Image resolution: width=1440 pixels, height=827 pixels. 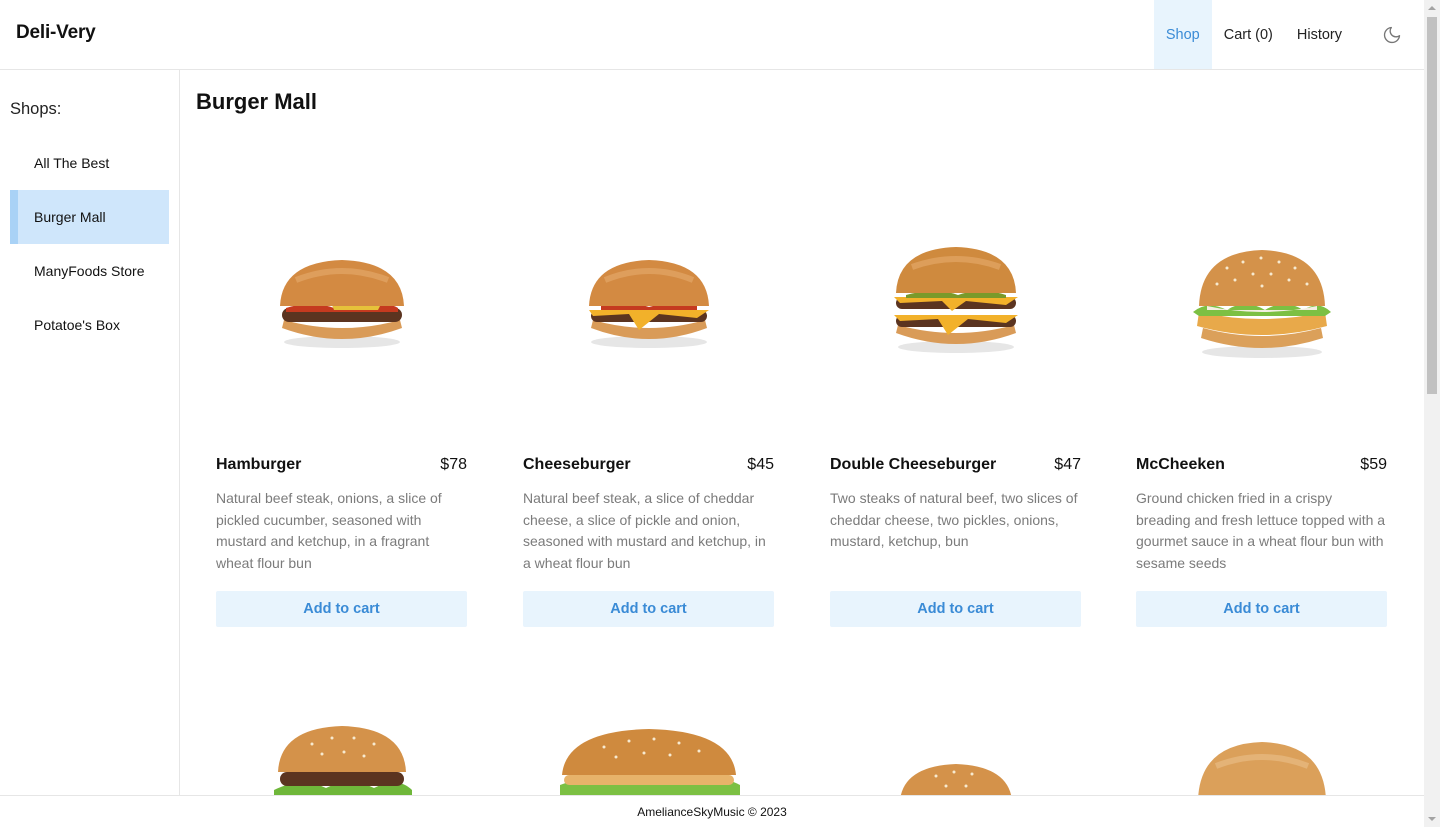 I want to click on footer-copyright: AmelianceSkyMusic © 2023, so click(x=712, y=812).